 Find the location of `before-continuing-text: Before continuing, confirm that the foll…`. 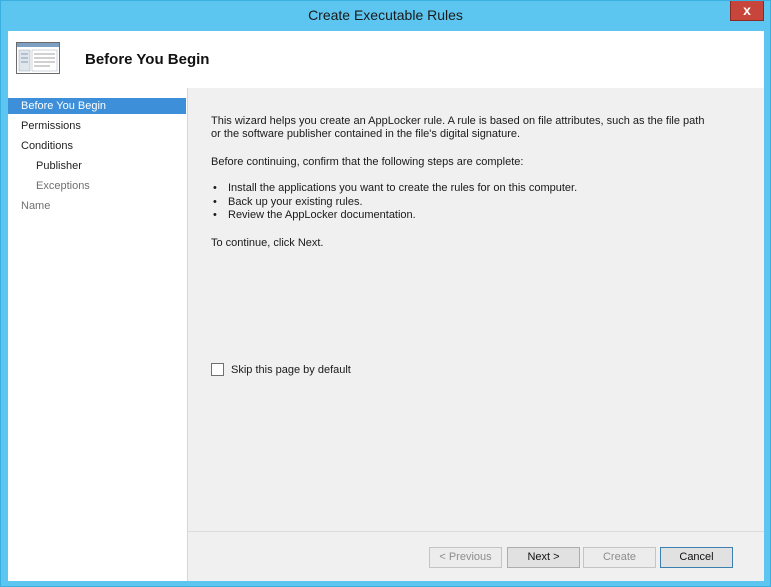

before-continuing-text: Before continuing, confirm that the foll… is located at coordinates (367, 162).